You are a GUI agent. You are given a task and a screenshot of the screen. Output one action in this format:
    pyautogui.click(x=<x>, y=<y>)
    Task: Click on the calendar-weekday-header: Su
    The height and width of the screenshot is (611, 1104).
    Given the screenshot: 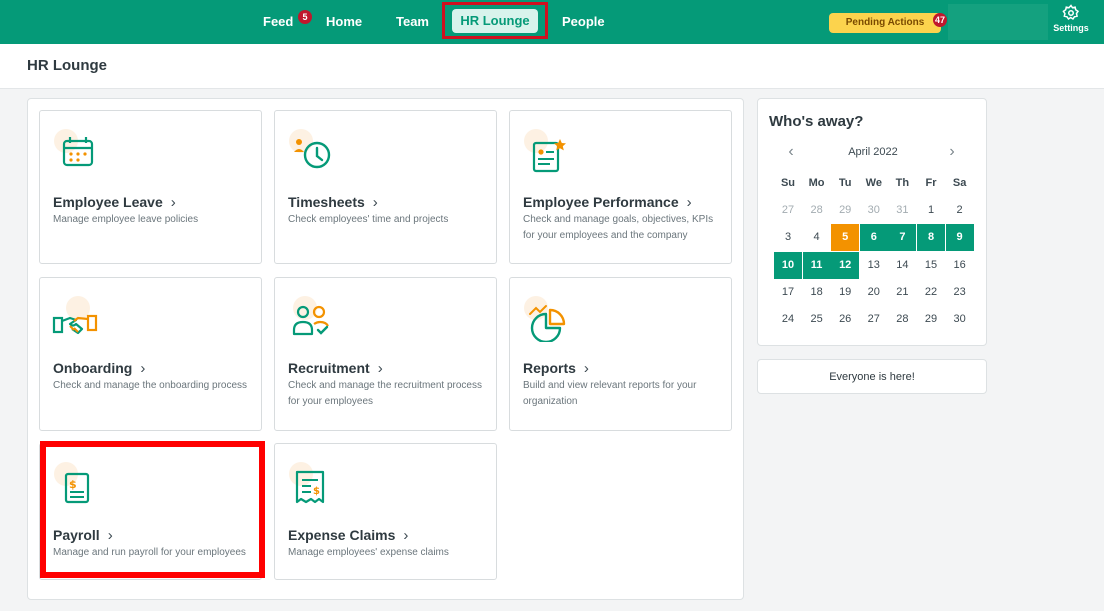 What is the action you would take?
    pyautogui.click(x=788, y=183)
    